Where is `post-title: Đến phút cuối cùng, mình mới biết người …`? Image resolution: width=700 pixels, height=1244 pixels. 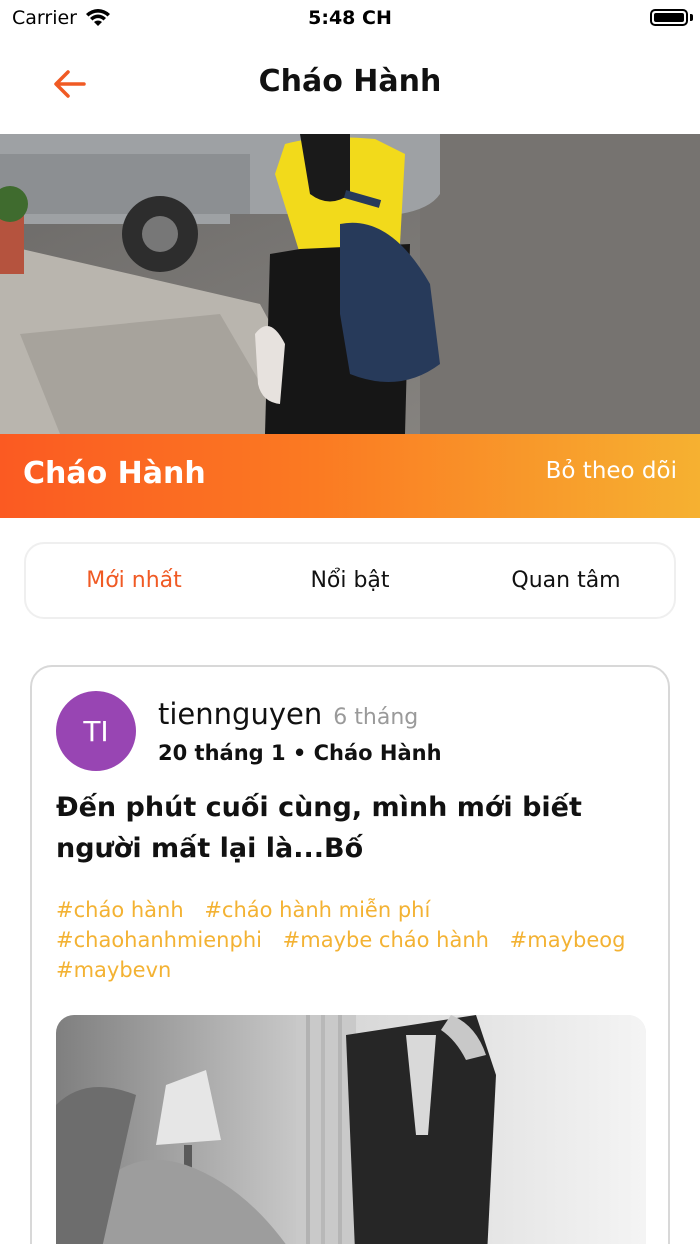 post-title: Đến phút cuối cùng, mình mới biết người … is located at coordinates (351, 828).